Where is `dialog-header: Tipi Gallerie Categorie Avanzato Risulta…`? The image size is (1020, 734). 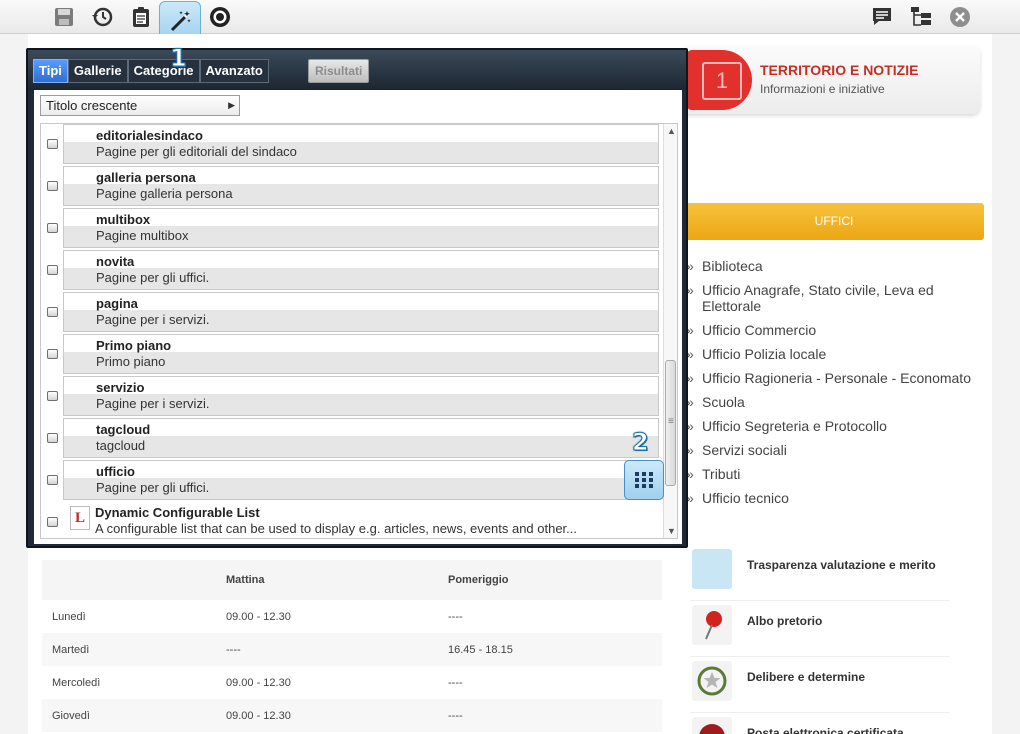
dialog-header: Tipi Gallerie Categorie Avanzato Risulta… is located at coordinates (357, 70).